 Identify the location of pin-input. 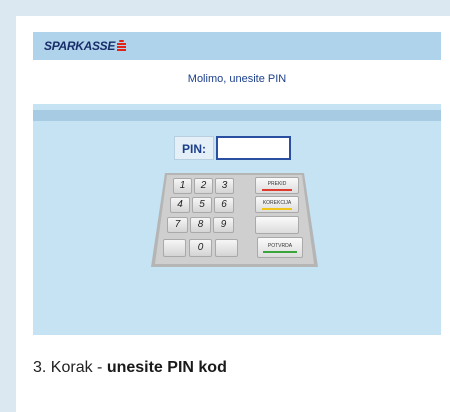
(253, 148).